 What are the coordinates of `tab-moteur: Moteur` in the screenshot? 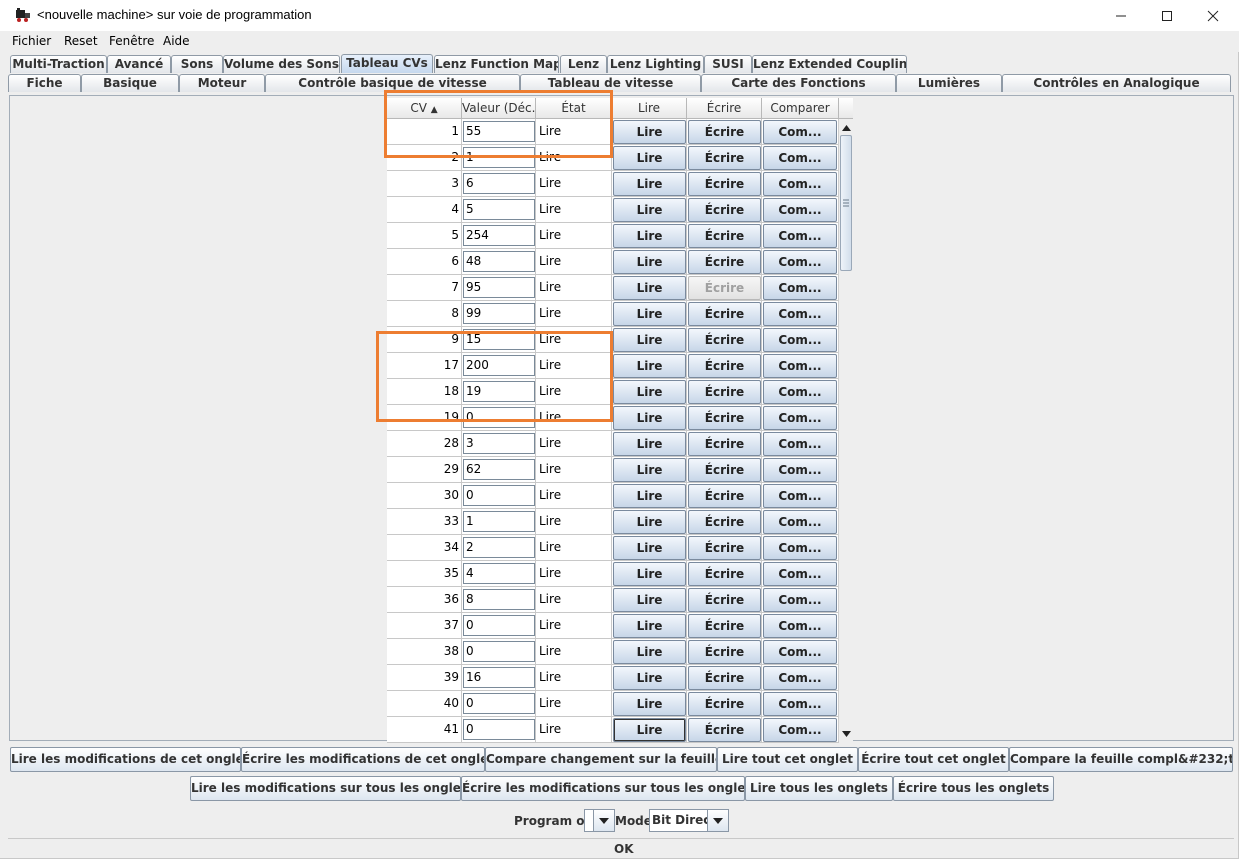 It's located at (222, 83).